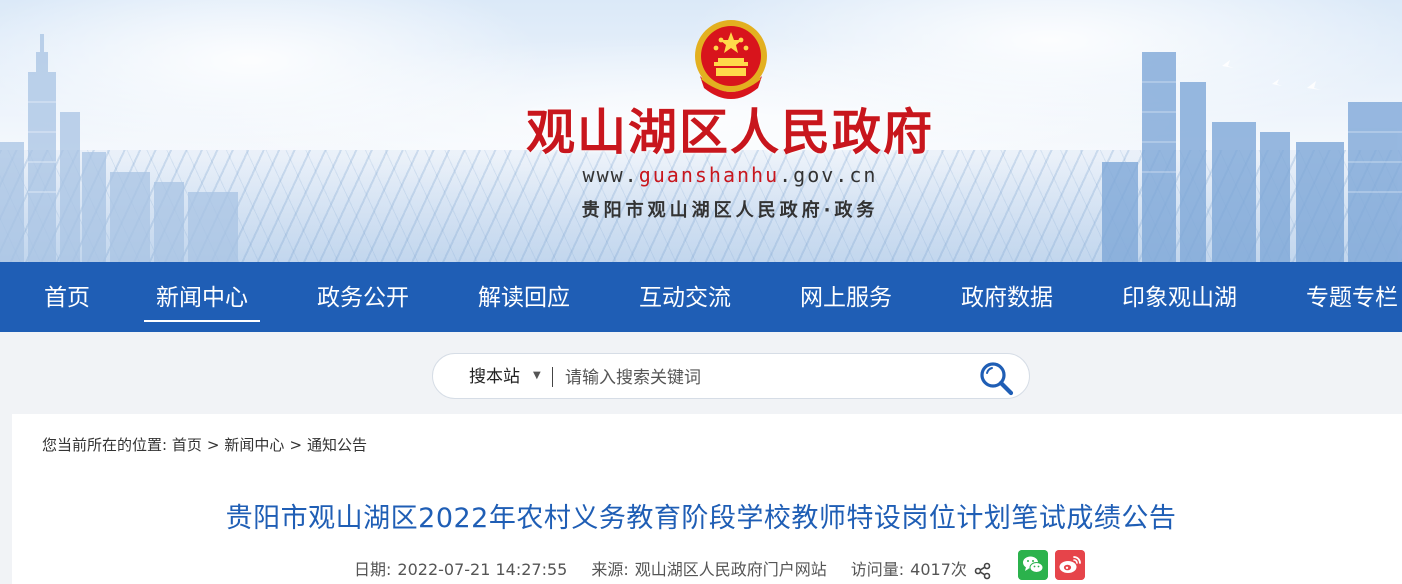  What do you see at coordinates (1070, 565) in the screenshot?
I see `weibo-icon` at bounding box center [1070, 565].